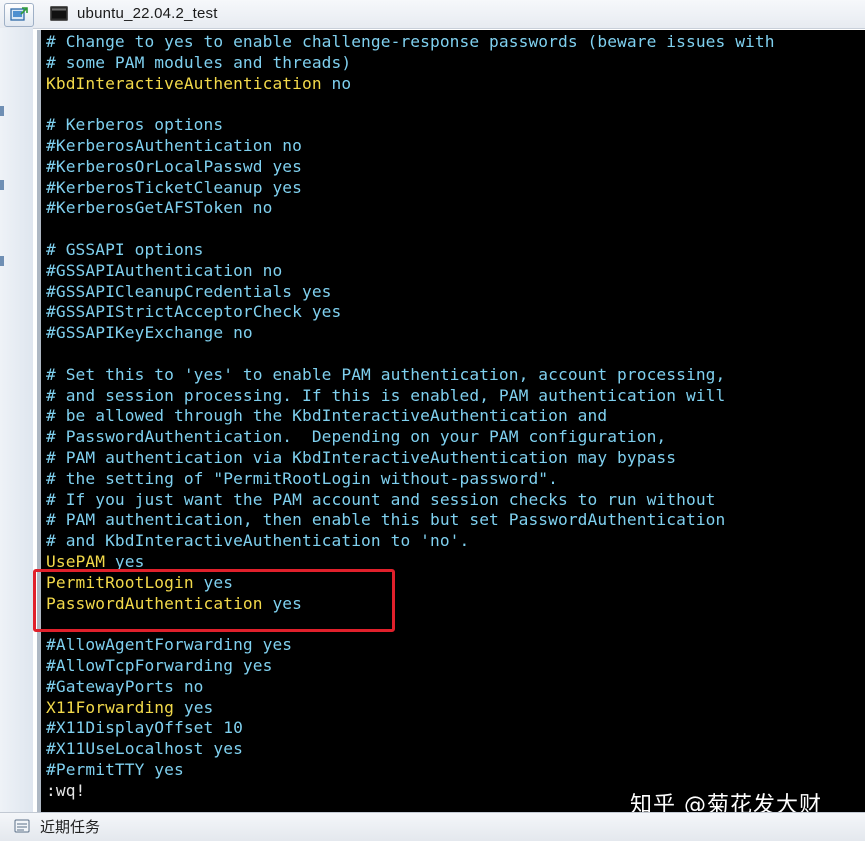  I want to click on terminal-line-text: #KerberosGetAFSToken no, so click(159, 208).